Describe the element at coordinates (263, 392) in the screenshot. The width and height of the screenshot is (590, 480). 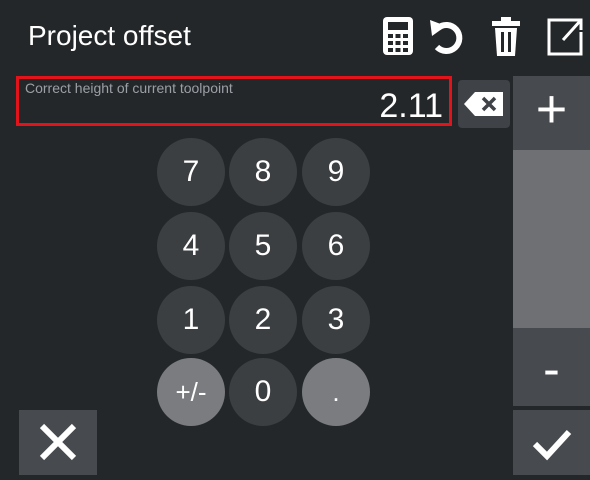
I see `key-0: 0` at that location.